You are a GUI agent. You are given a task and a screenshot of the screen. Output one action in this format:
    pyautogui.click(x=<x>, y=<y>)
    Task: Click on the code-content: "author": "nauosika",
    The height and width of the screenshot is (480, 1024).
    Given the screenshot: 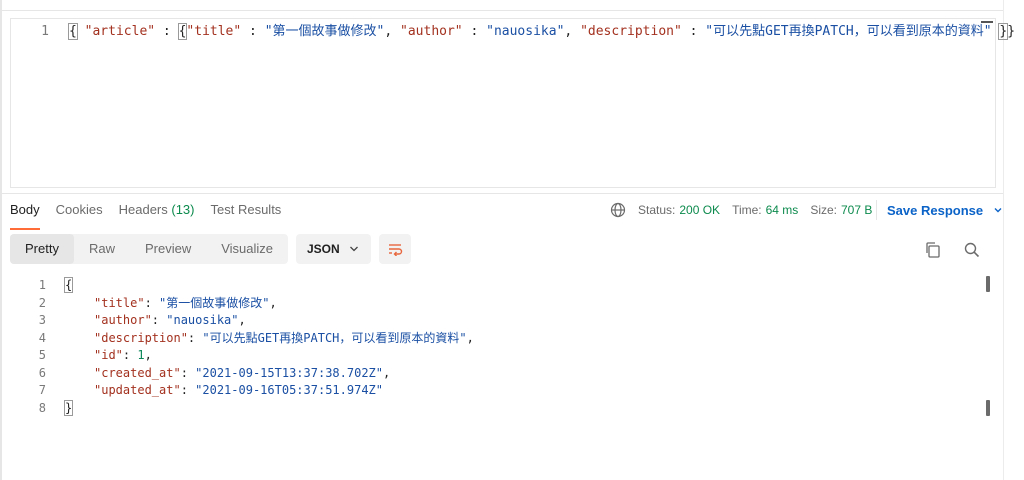 What is the action you would take?
    pyautogui.click(x=170, y=320)
    